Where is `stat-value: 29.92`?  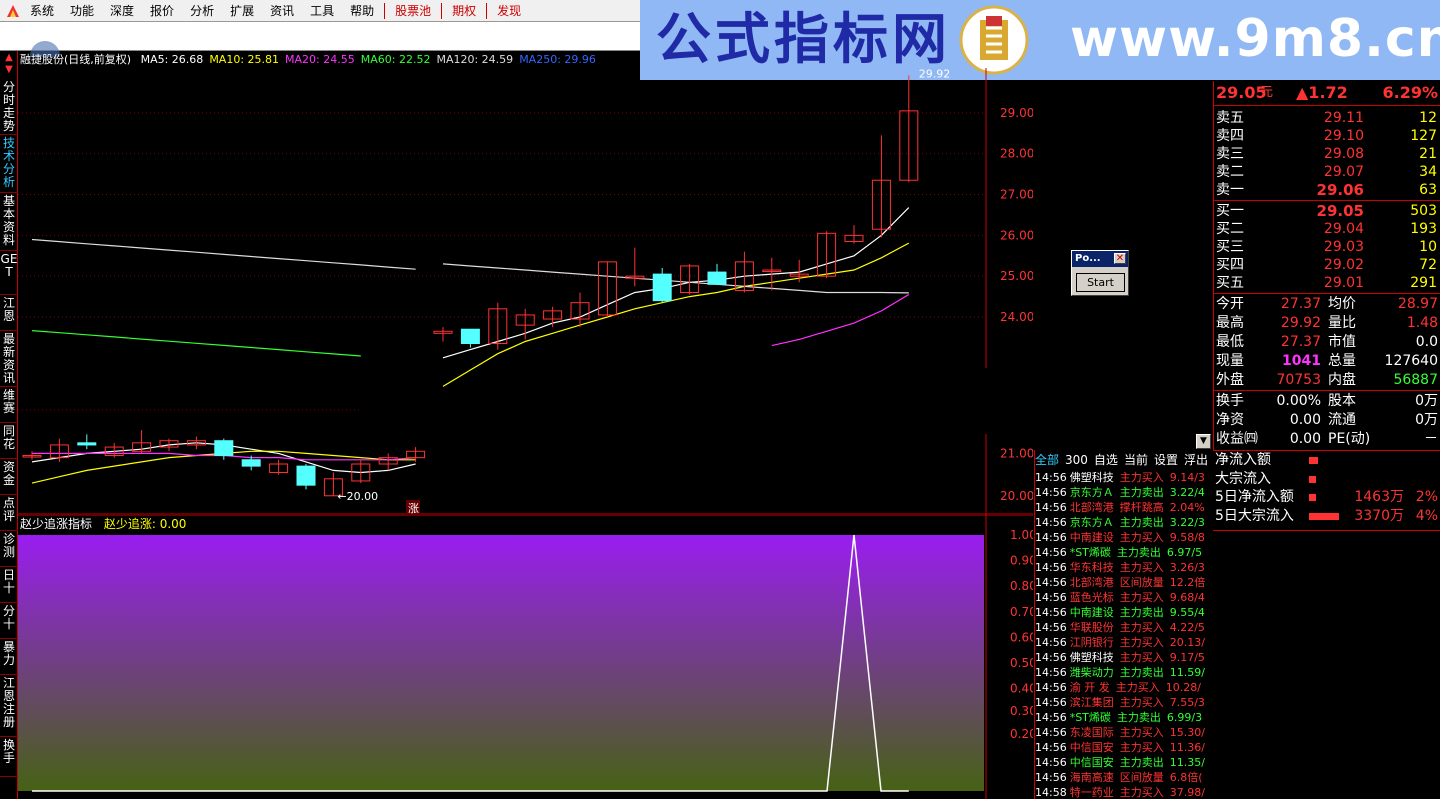
stat-value: 29.92 is located at coordinates (1300, 323).